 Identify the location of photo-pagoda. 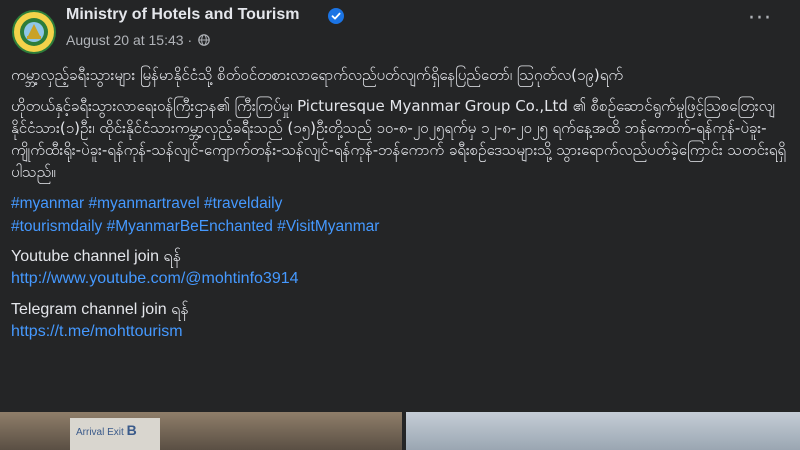
(603, 431).